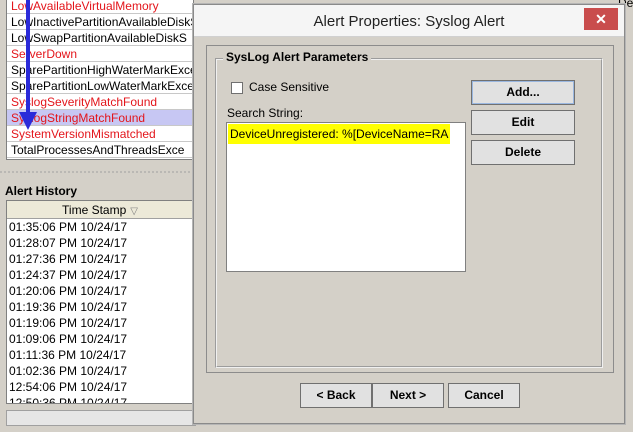  What do you see at coordinates (297, 57) in the screenshot?
I see `group-title: SysLog Alert Parameters` at bounding box center [297, 57].